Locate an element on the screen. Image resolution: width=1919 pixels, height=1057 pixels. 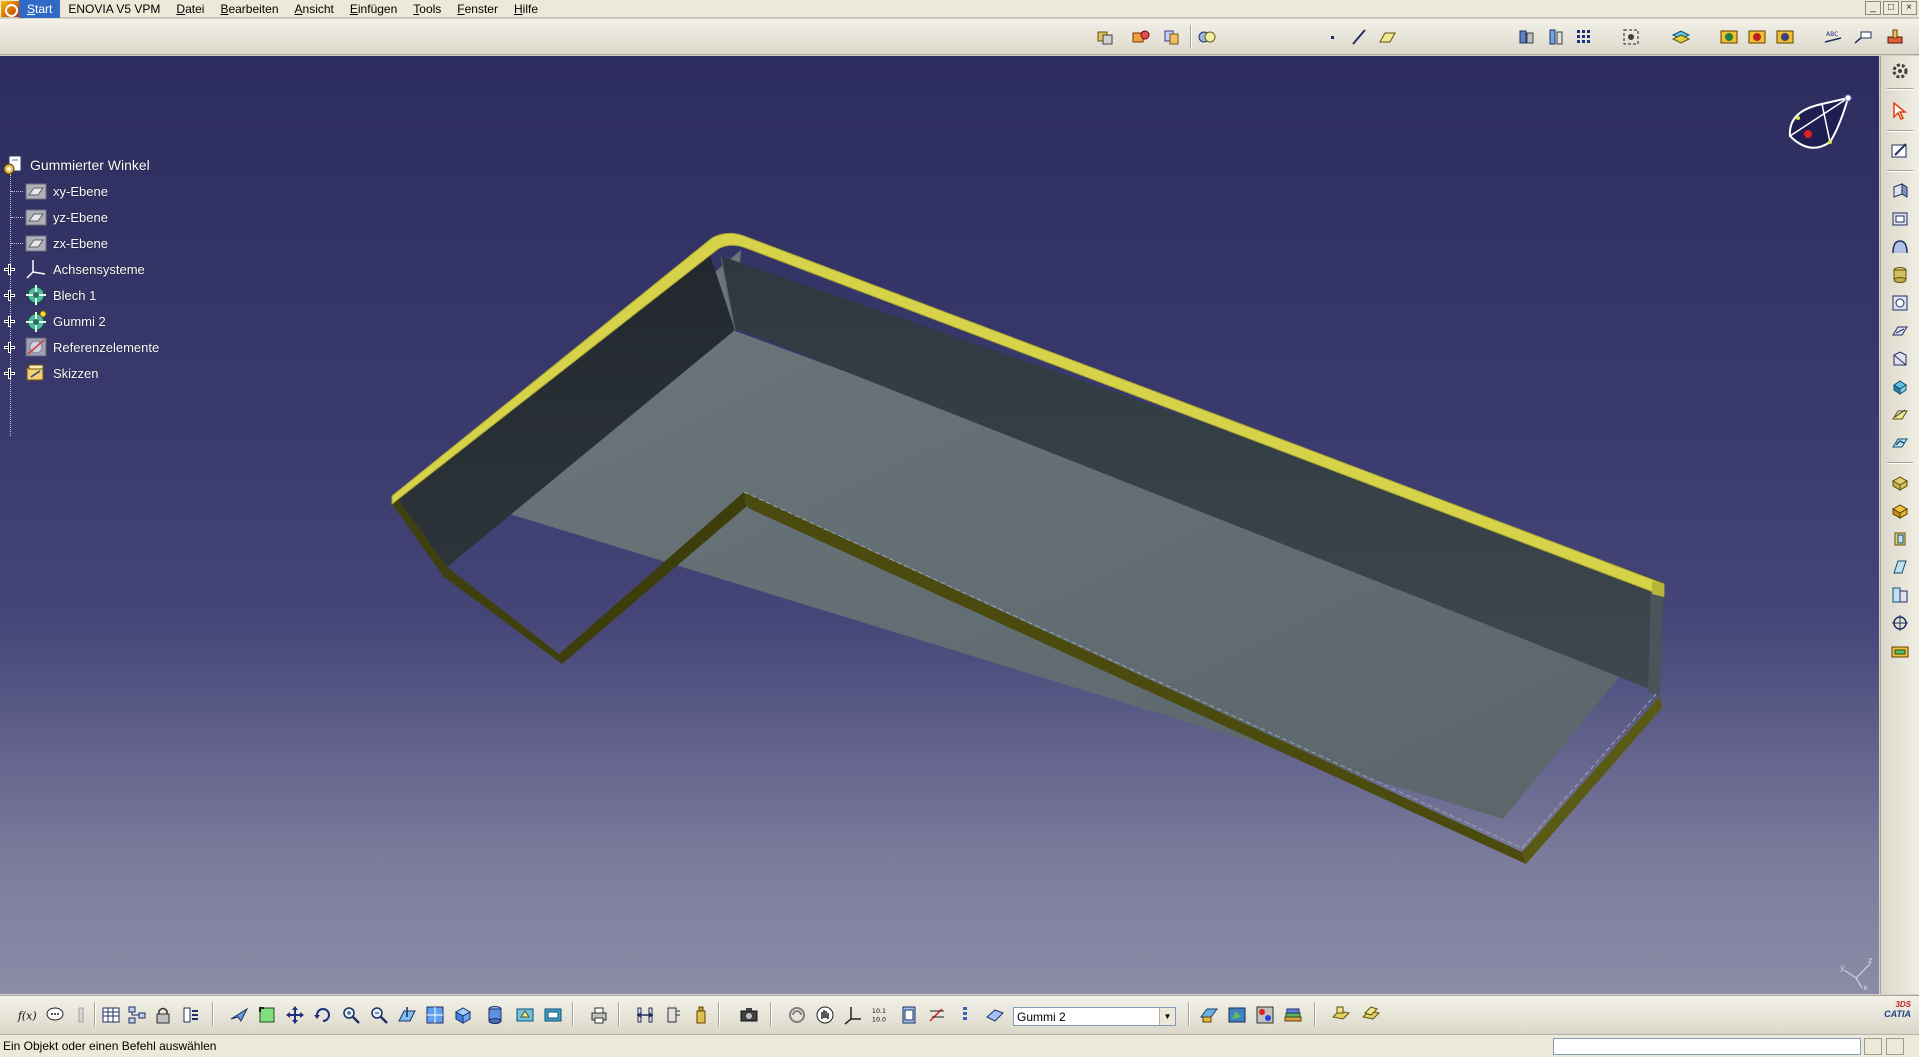
catalog-browser-icon is located at coordinates (1265, 1015).